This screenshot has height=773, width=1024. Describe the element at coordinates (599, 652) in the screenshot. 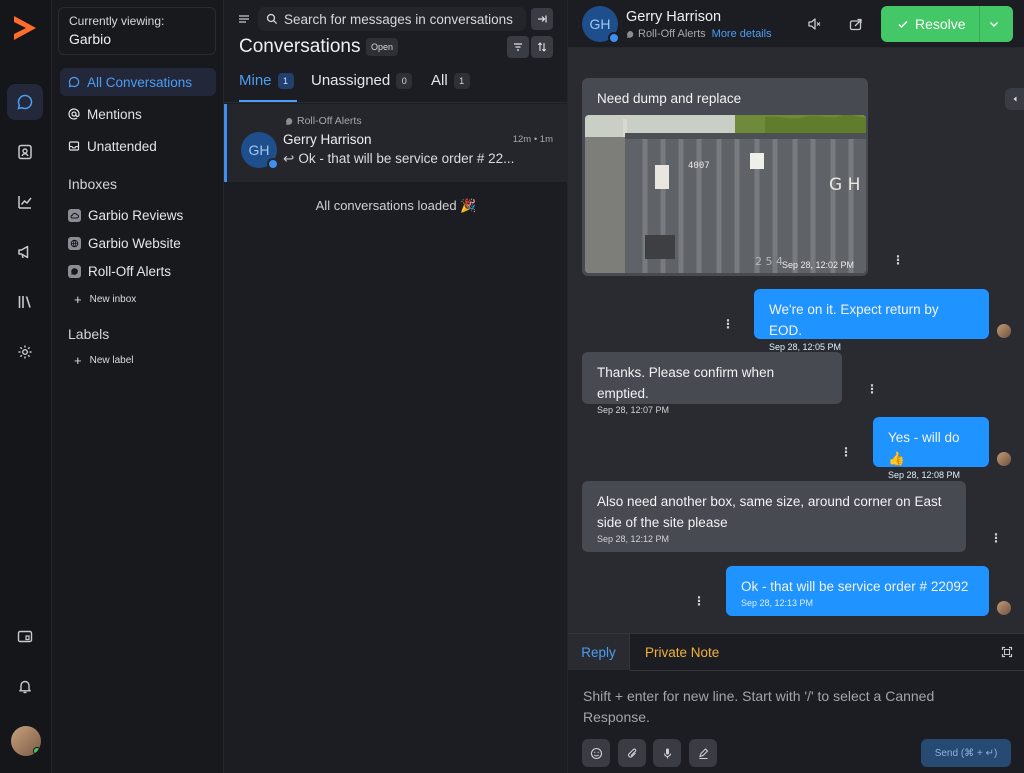

I see `tab-reply: Reply` at that location.